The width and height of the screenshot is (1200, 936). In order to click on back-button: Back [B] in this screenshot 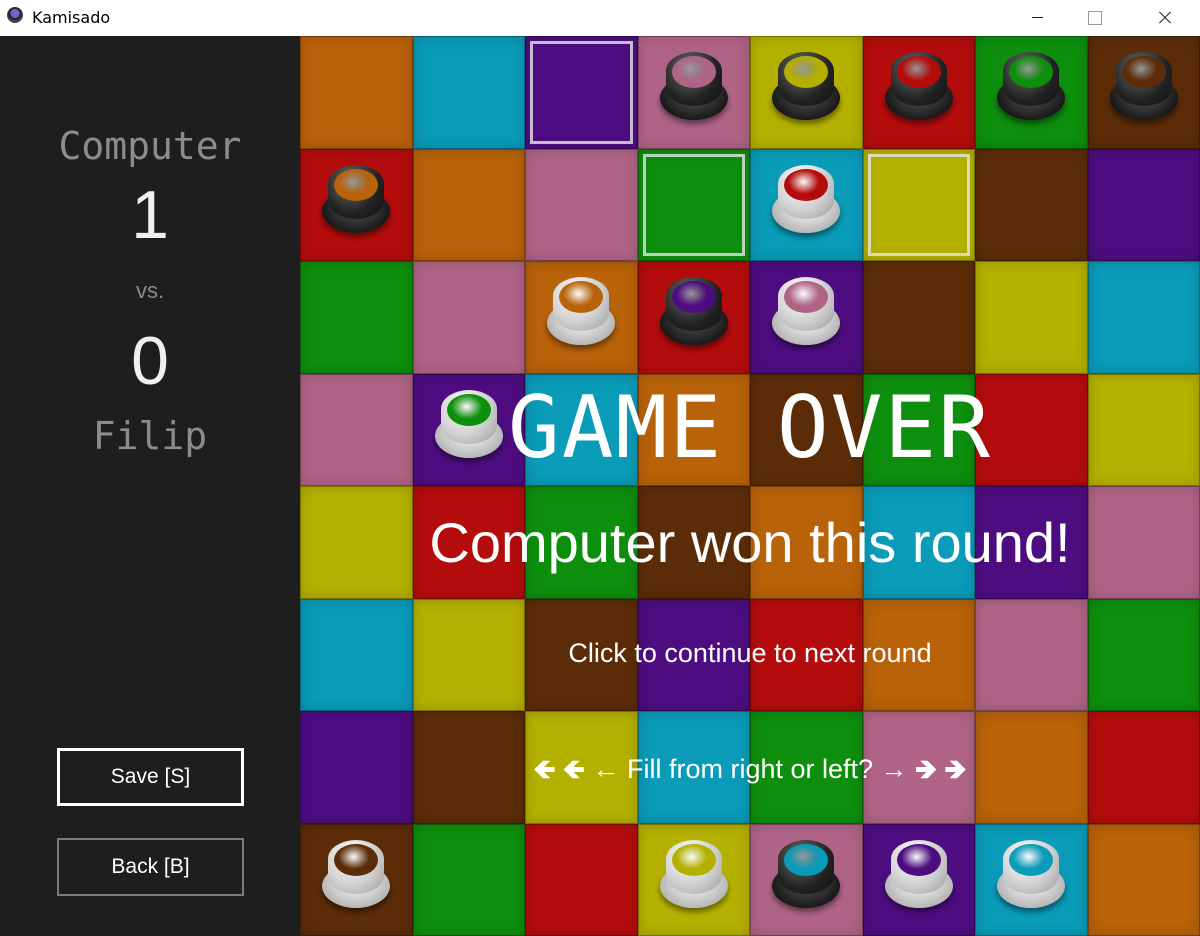, I will do `click(150, 867)`.